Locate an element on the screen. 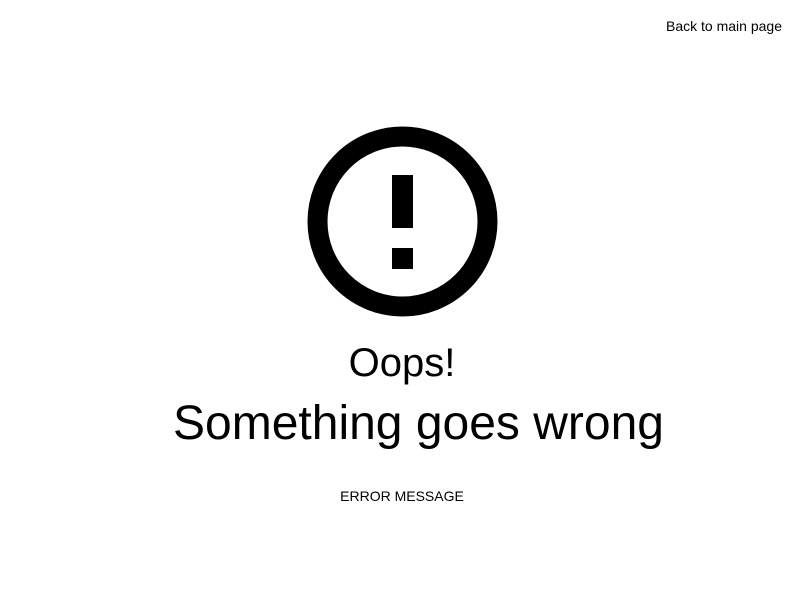 This screenshot has width=804, height=597. exclamation-circle-icon is located at coordinates (402, 221).